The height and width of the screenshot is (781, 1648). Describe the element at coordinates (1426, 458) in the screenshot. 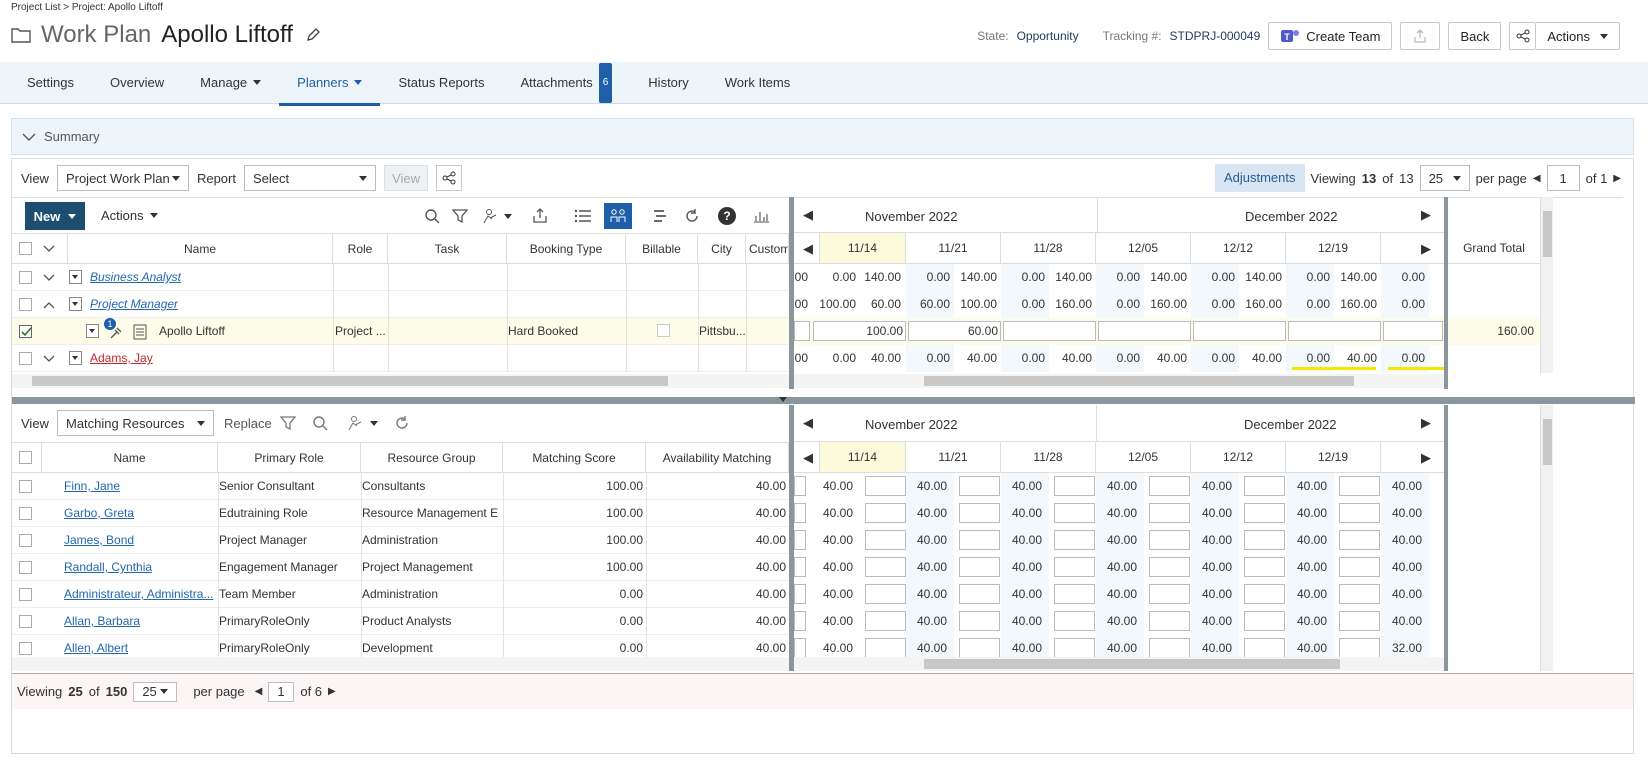

I see `next-week-arrow: ▶` at that location.